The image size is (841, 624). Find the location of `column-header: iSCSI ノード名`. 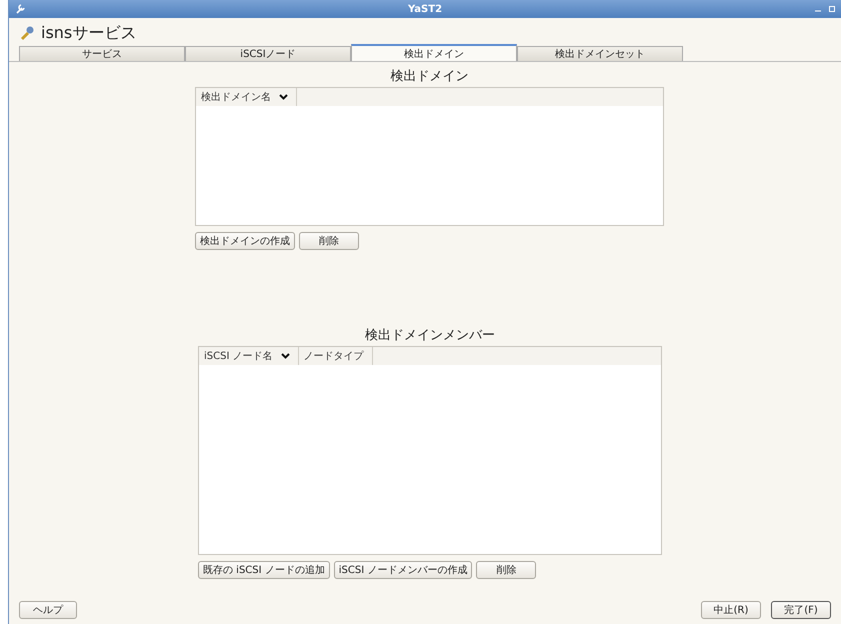

column-header: iSCSI ノード名 is located at coordinates (249, 356).